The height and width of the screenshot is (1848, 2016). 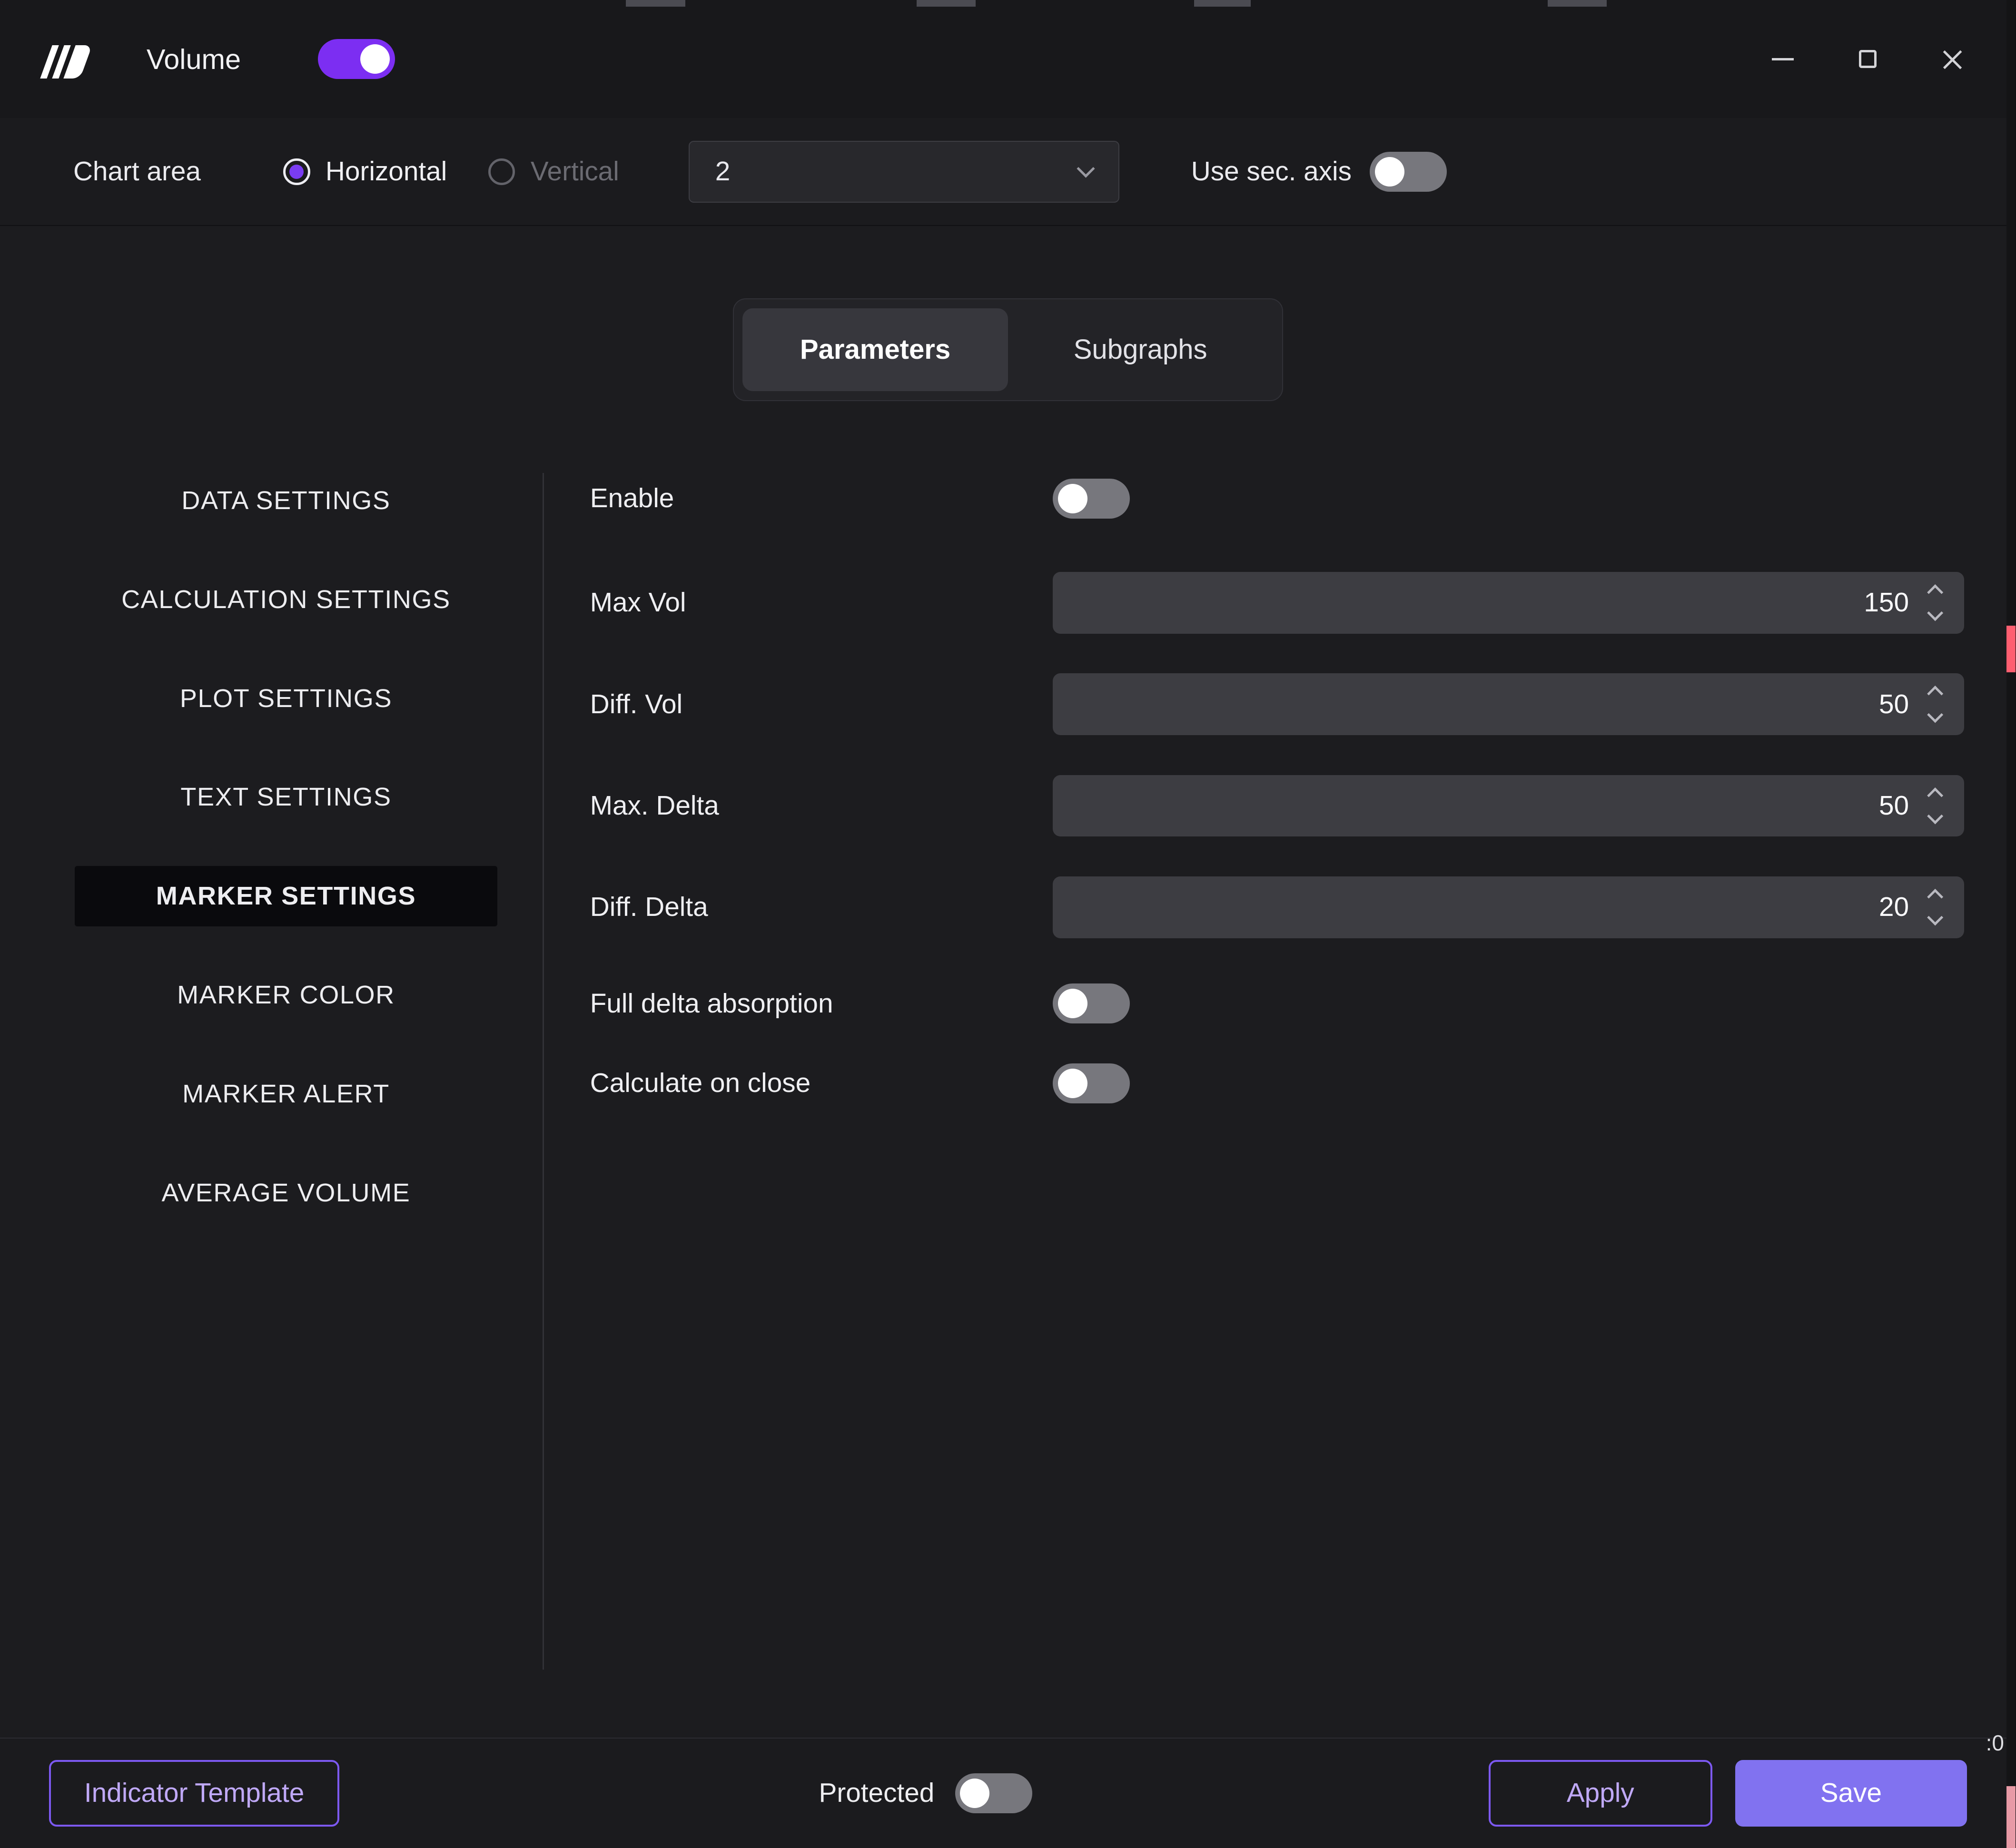 What do you see at coordinates (711, 1004) in the screenshot?
I see `full-delta-absorption-label: Full delta absorption` at bounding box center [711, 1004].